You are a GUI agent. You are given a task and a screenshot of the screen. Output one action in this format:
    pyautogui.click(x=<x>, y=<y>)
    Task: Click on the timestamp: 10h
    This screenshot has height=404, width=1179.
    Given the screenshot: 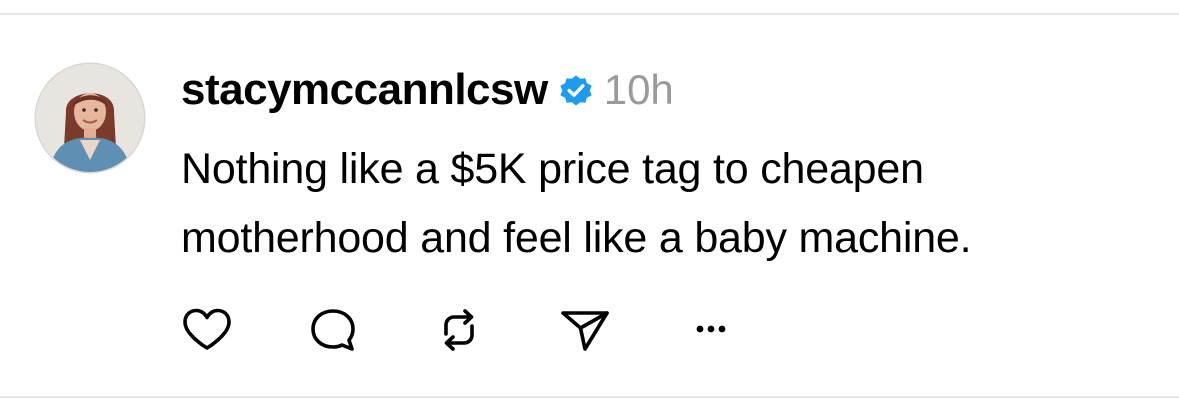 What is the action you would take?
    pyautogui.click(x=638, y=89)
    